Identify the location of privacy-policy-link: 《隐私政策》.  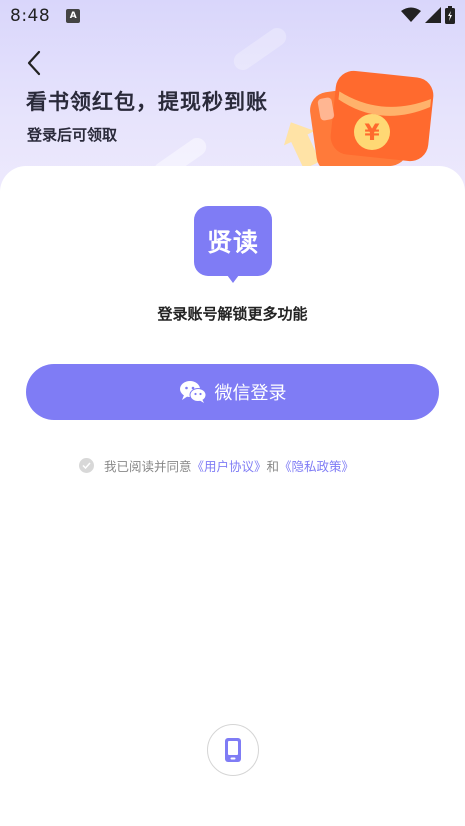
(316, 465).